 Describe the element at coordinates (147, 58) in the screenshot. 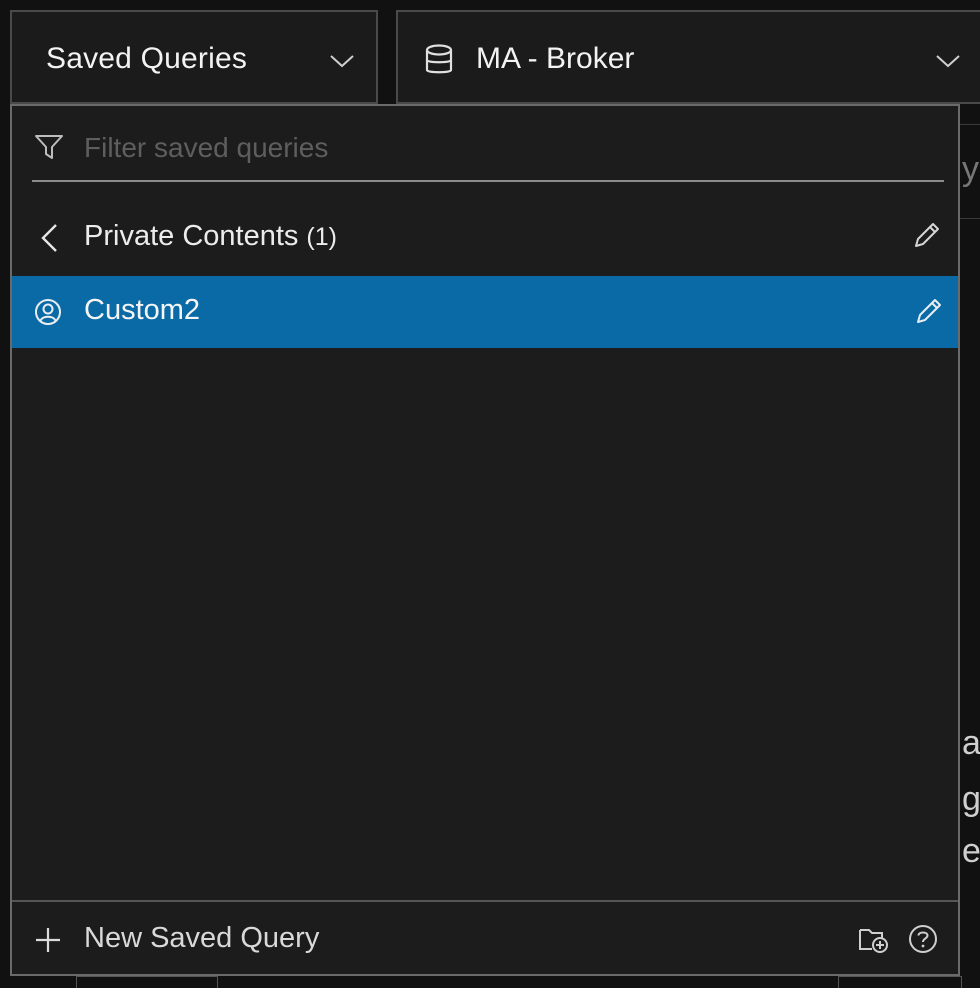

I see `saved-queries-label: Saved Queries` at that location.